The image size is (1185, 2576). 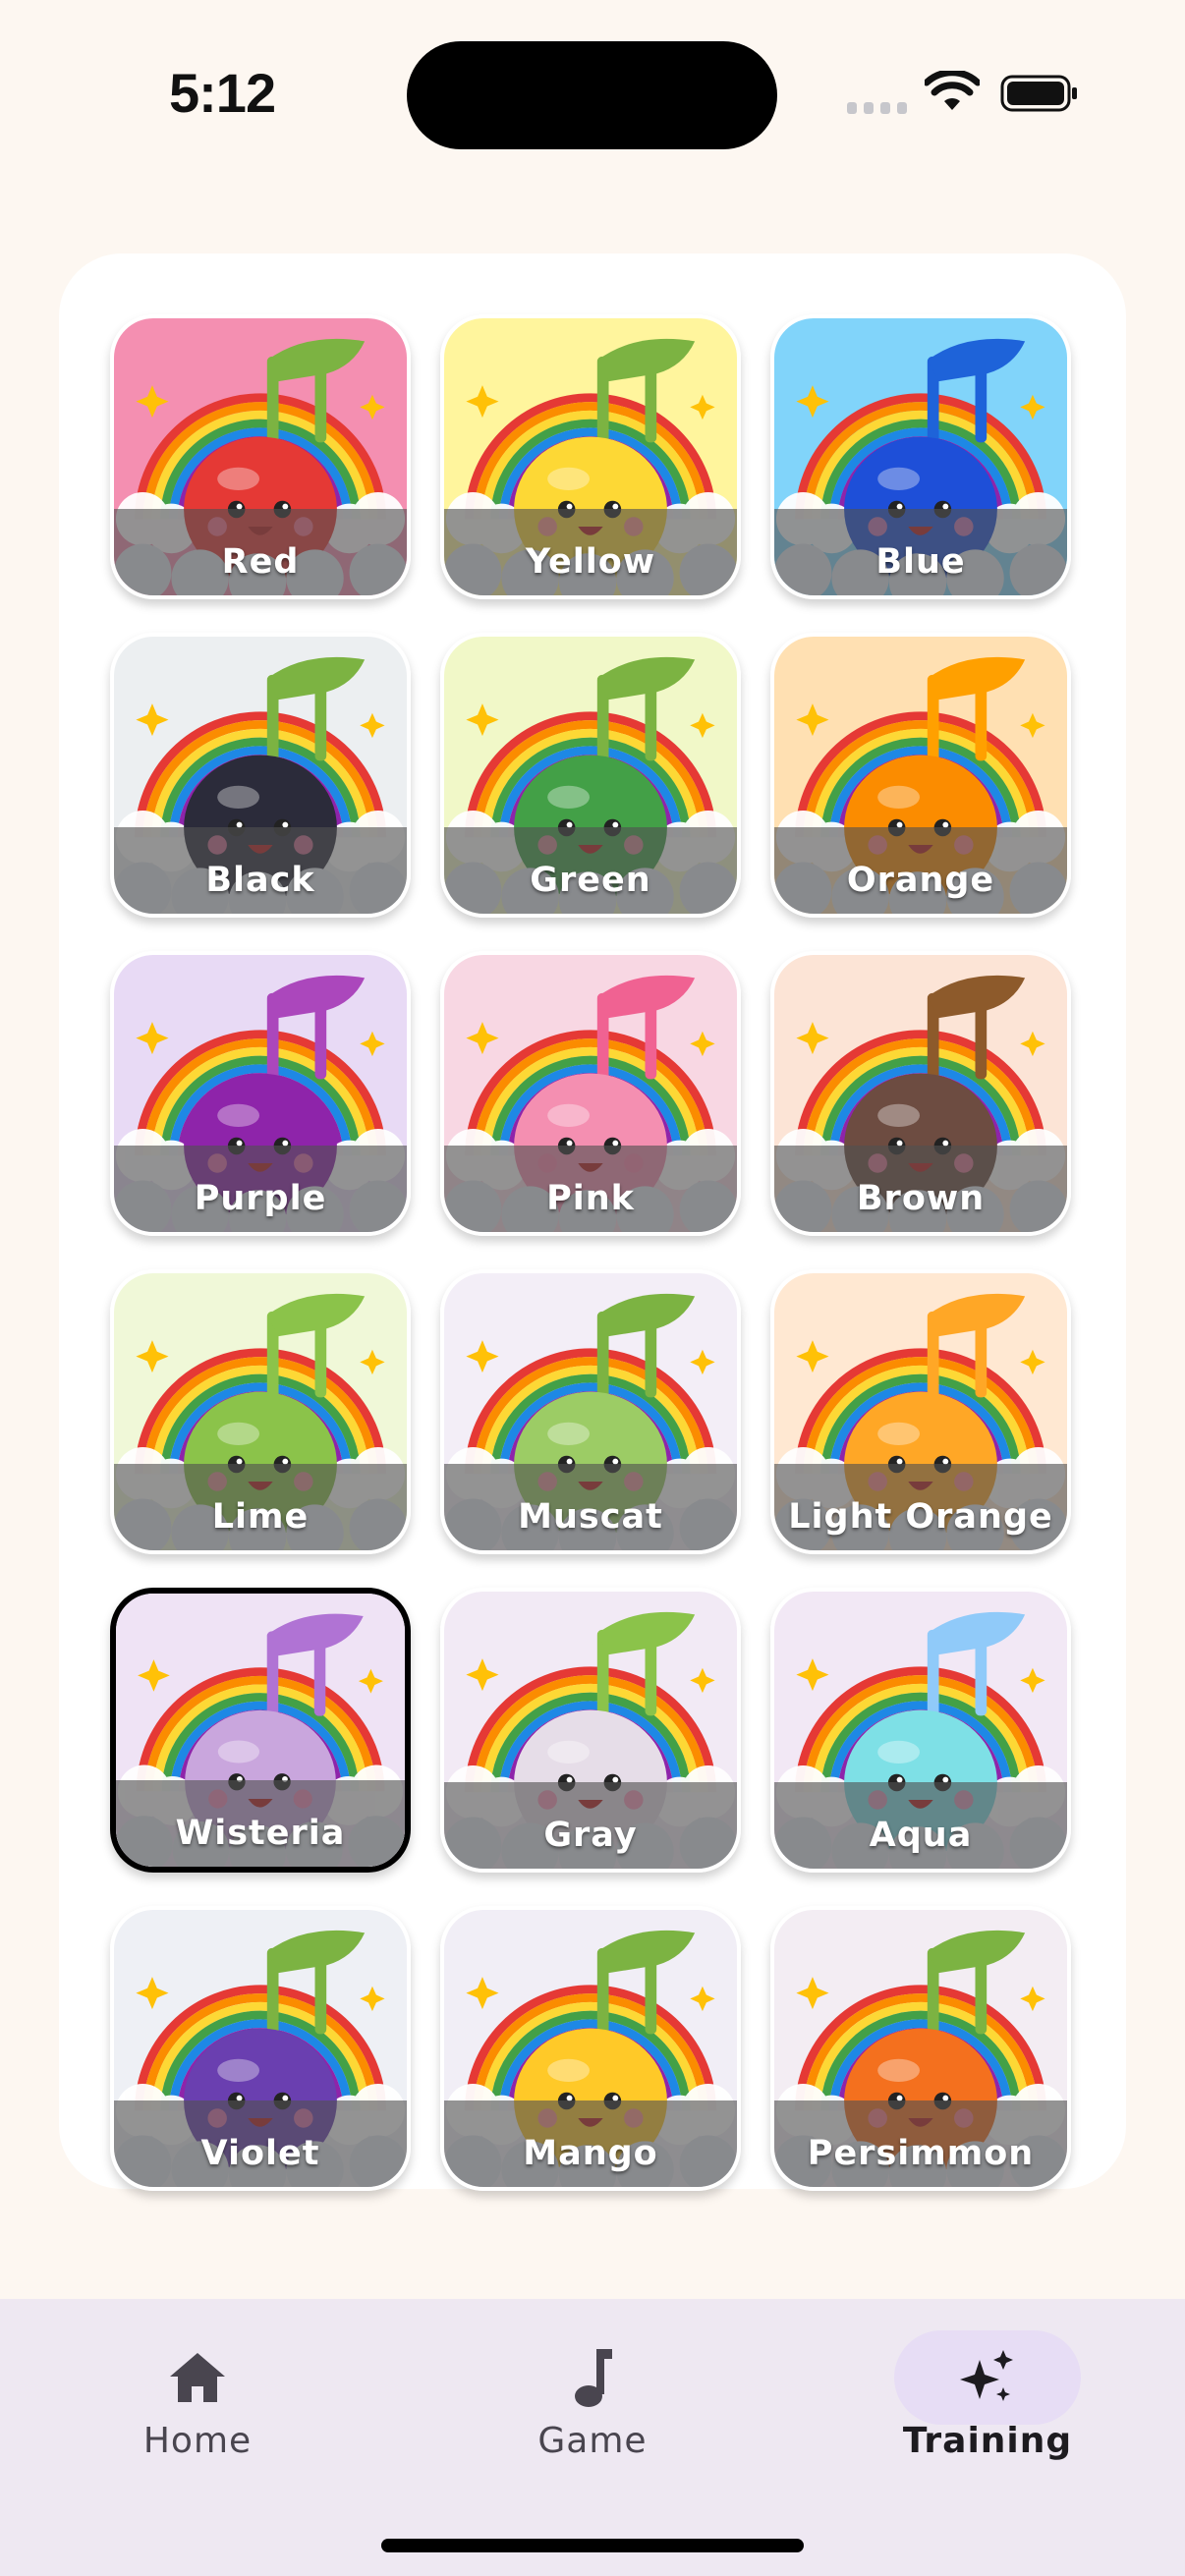 What do you see at coordinates (921, 562) in the screenshot?
I see `tile-label: Blue` at bounding box center [921, 562].